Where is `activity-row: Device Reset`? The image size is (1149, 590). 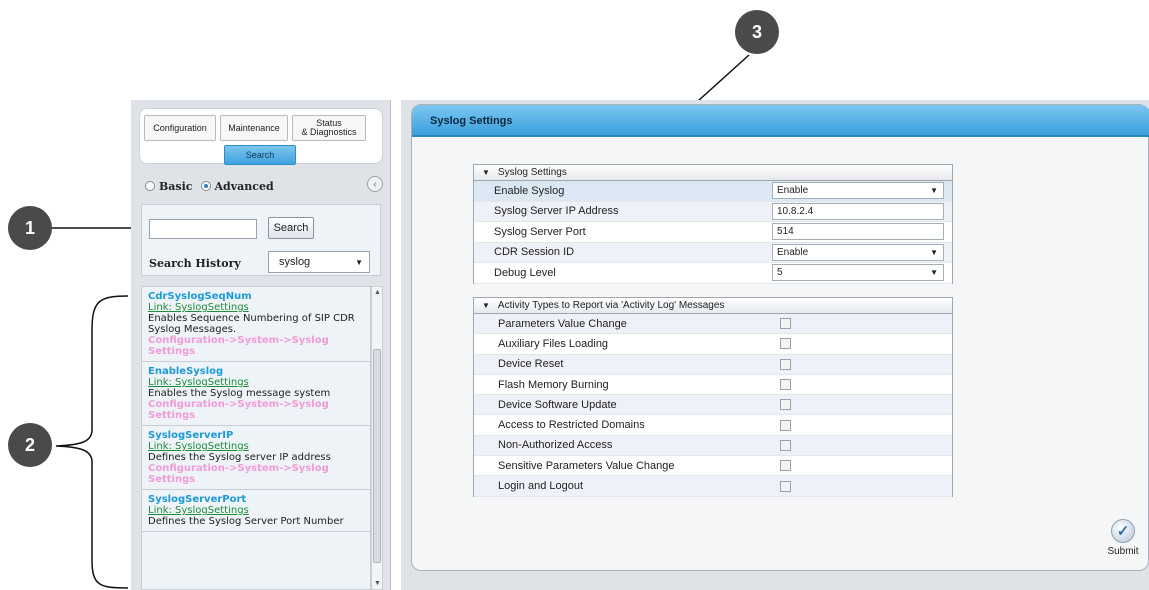 activity-row: Device Reset is located at coordinates (713, 364).